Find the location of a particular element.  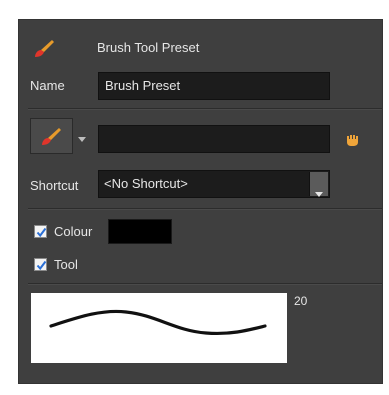

tool-button is located at coordinates (51, 136).